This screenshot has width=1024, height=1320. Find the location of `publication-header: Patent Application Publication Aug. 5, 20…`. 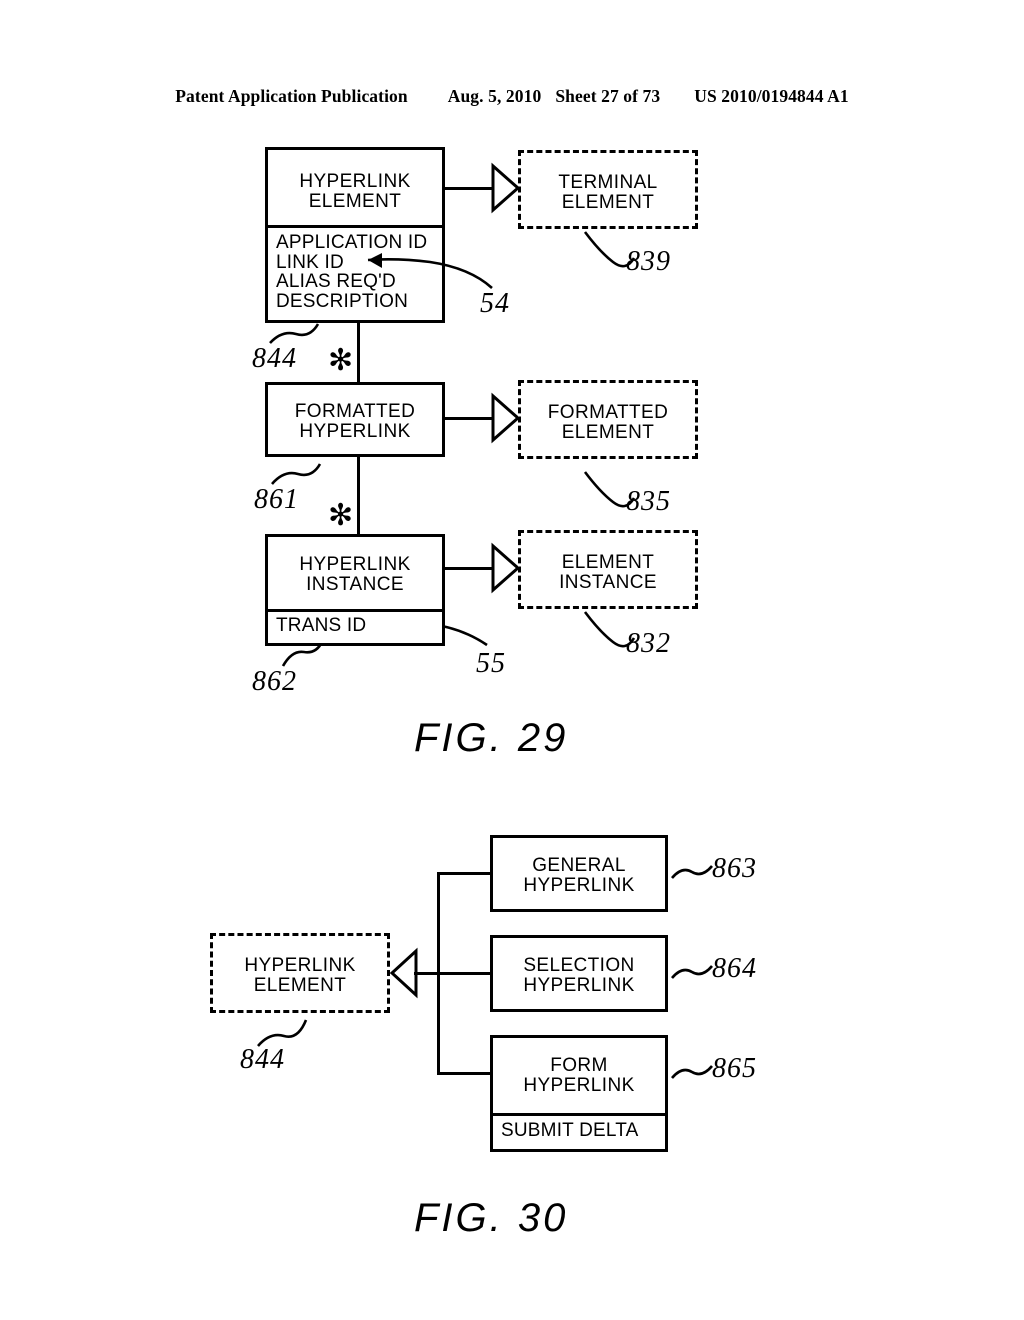

publication-header: Patent Application Publication Aug. 5, 20… is located at coordinates (512, 96).